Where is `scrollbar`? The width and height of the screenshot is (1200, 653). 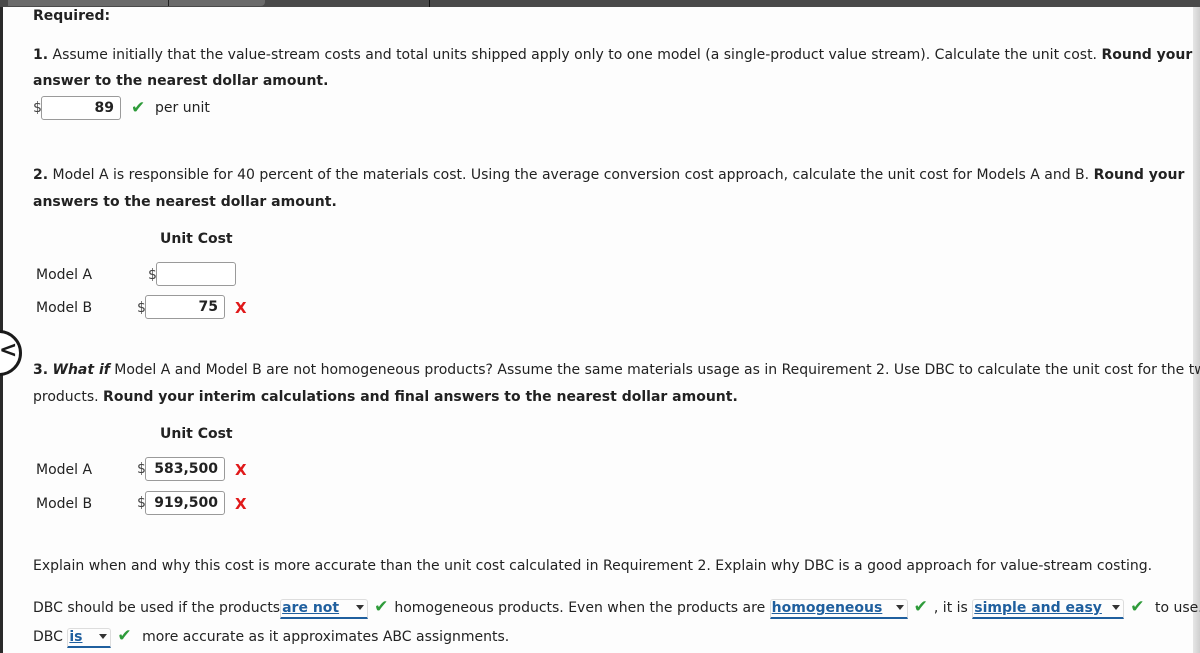 scrollbar is located at coordinates (1196, 330).